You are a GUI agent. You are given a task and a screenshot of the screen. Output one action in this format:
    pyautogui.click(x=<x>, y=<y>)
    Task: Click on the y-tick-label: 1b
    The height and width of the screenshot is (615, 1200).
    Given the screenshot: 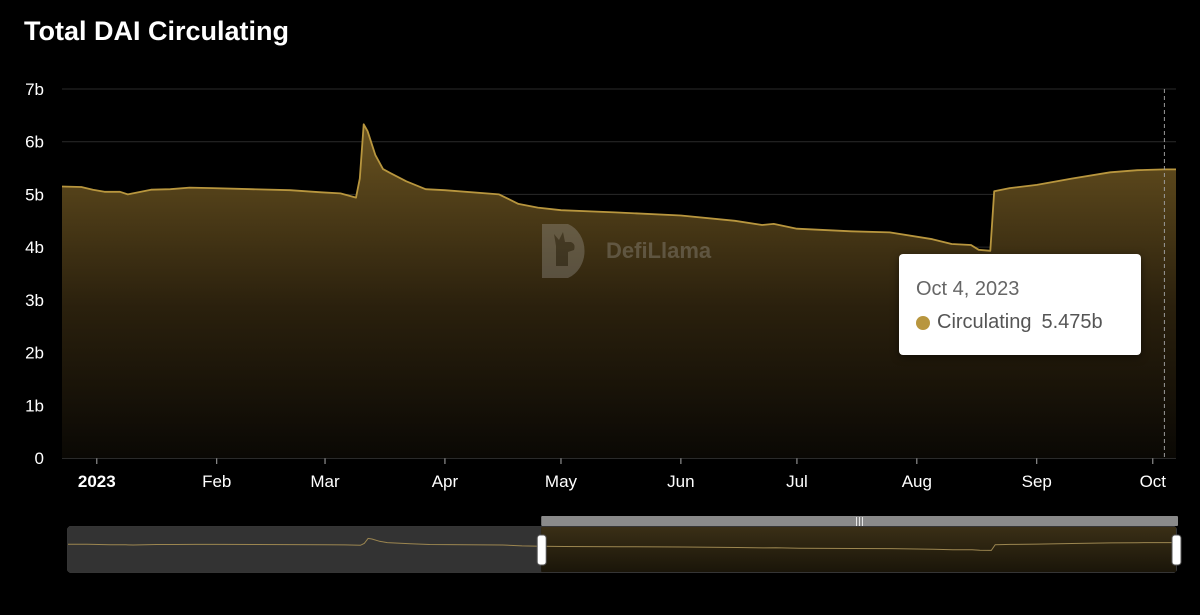 What is the action you would take?
    pyautogui.click(x=34, y=405)
    